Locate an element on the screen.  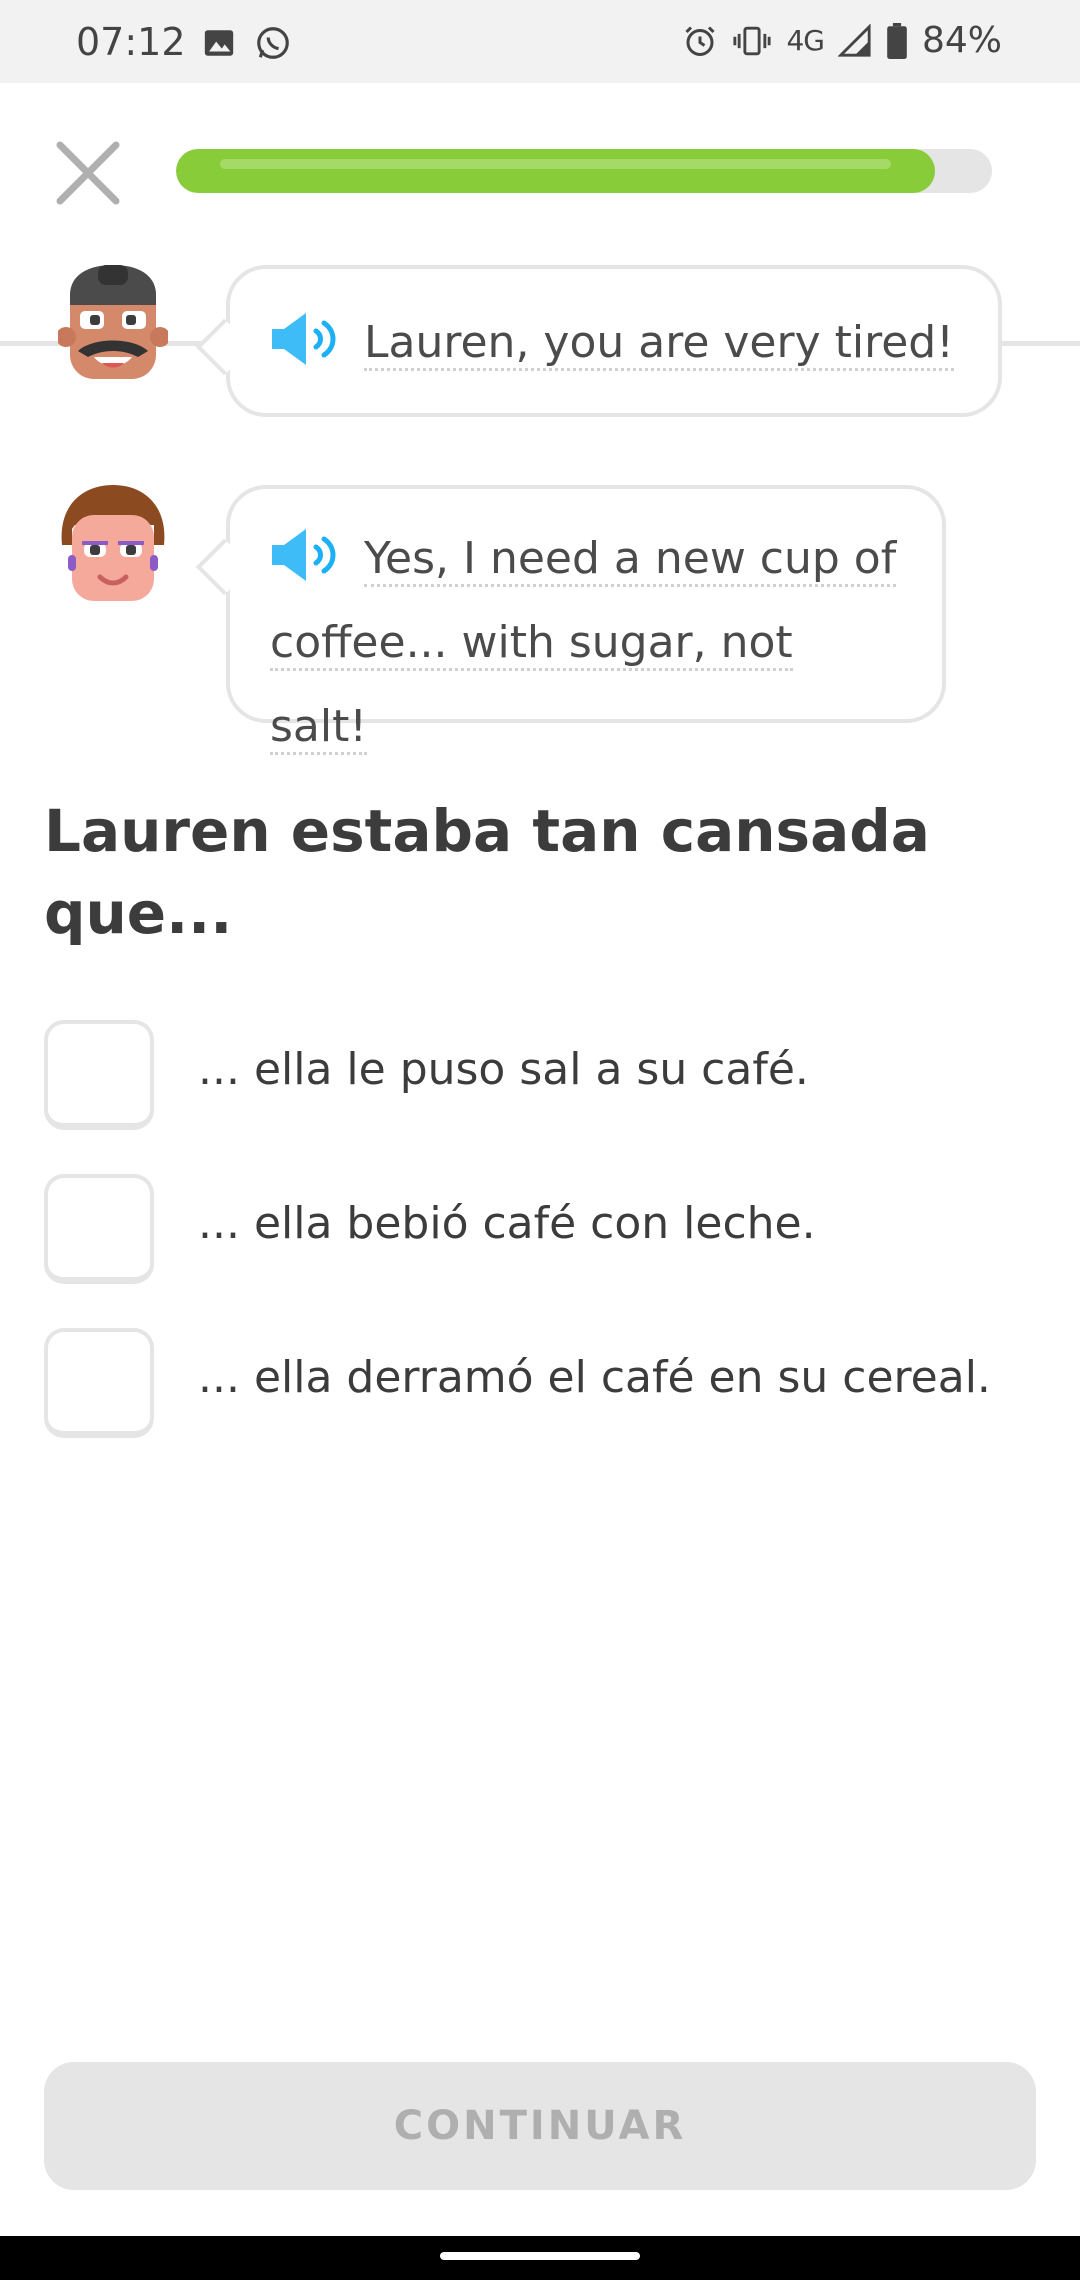
network-type: 4G is located at coordinates (805, 40).